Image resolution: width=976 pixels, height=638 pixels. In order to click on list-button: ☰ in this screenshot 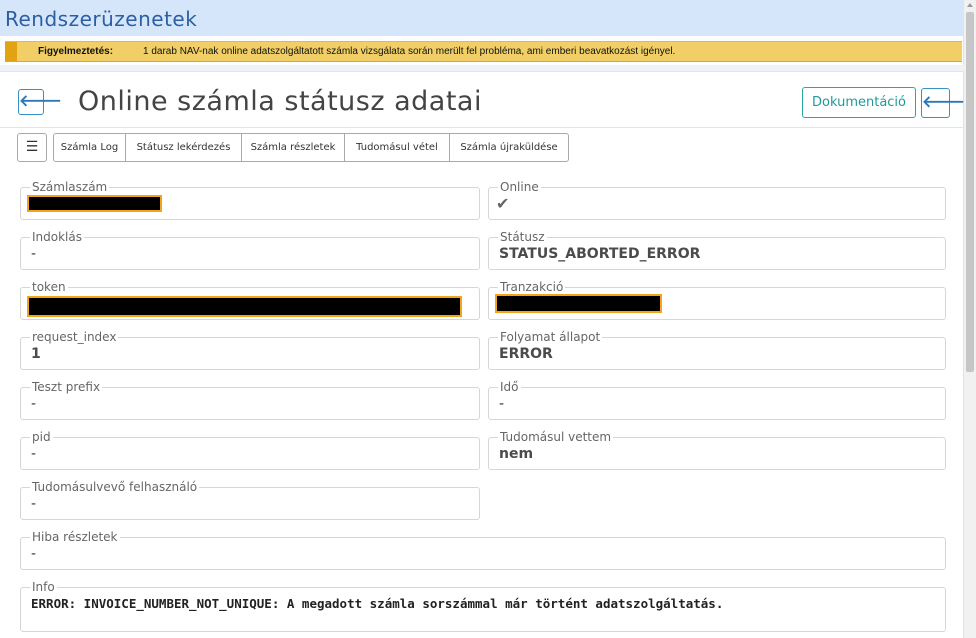, I will do `click(32, 147)`.